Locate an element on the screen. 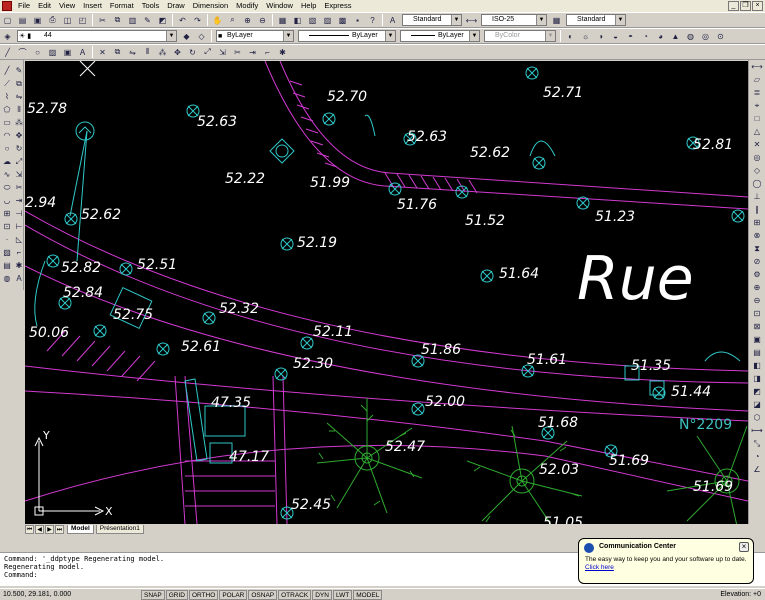 The width and height of the screenshot is (765, 600). lineweight-dropdown: ByLayer ▼ is located at coordinates (440, 36).